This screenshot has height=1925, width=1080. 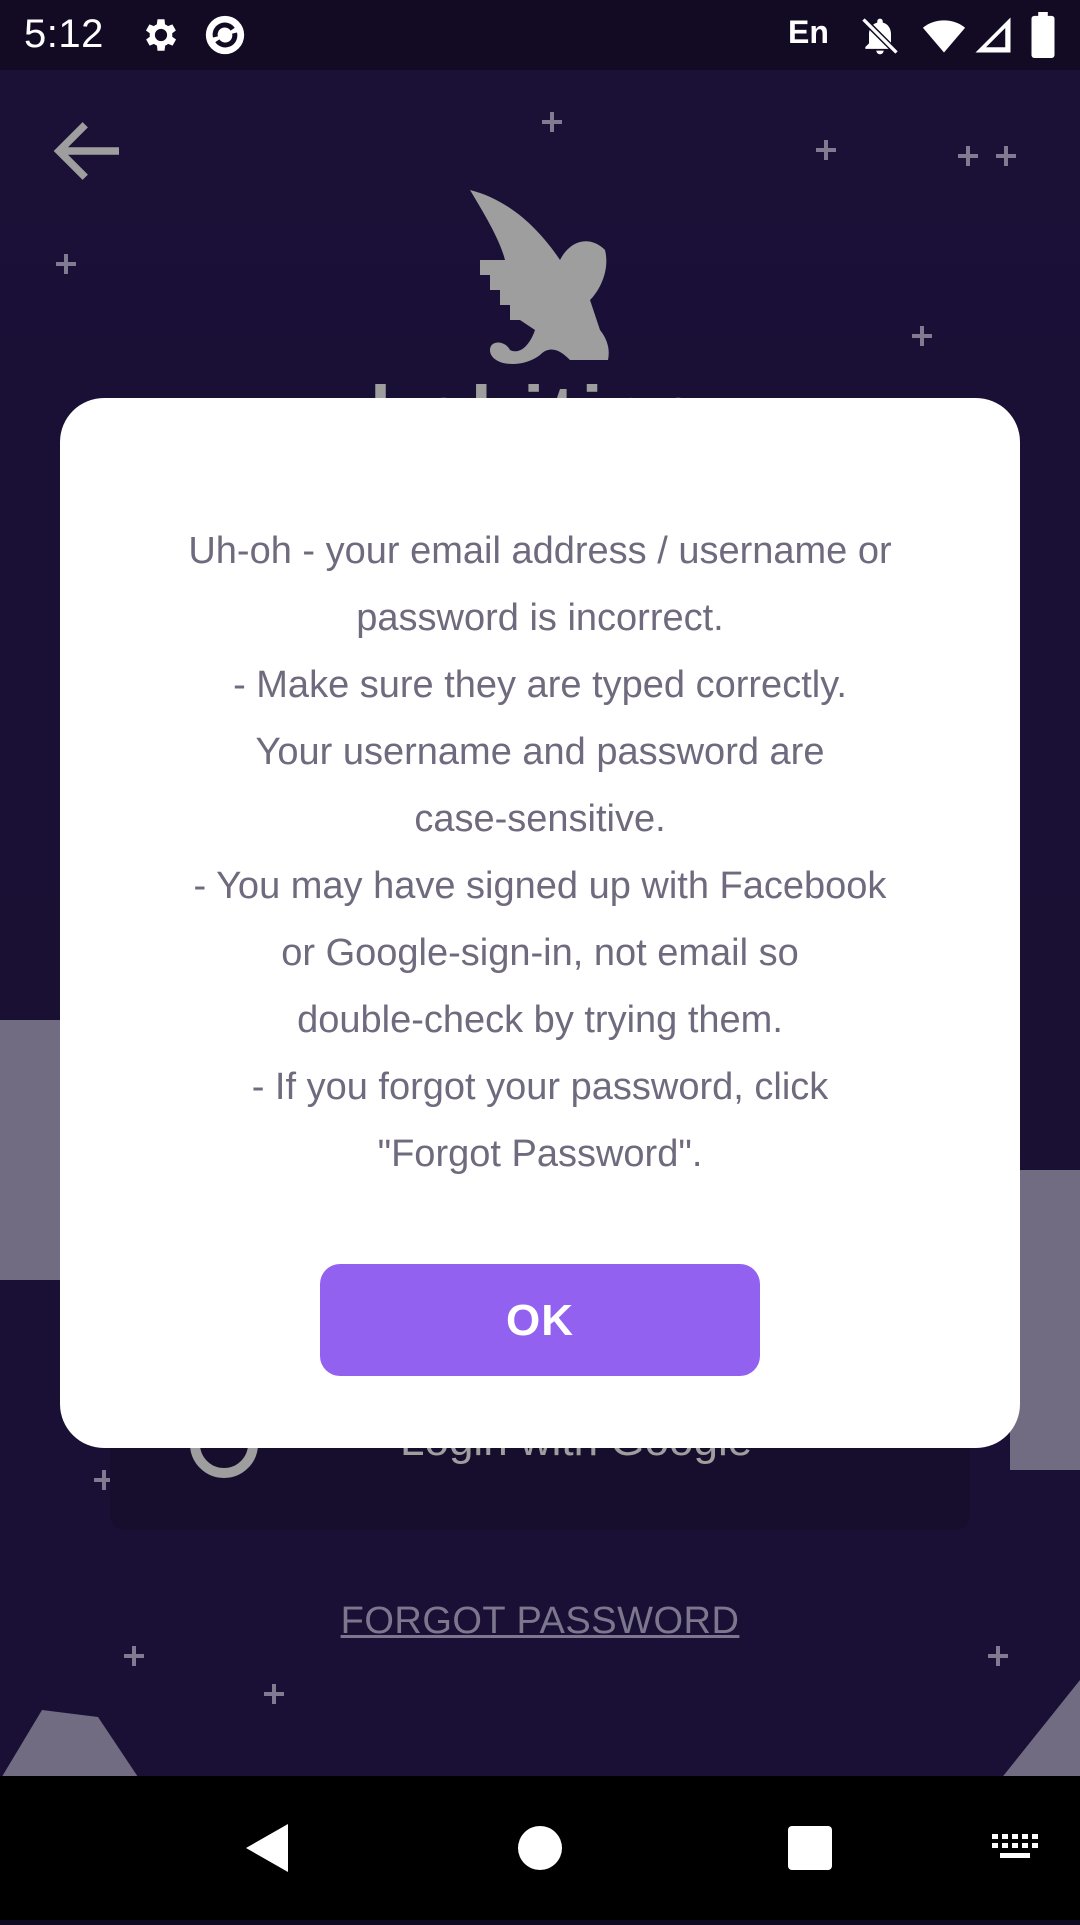 What do you see at coordinates (880, 38) in the screenshot?
I see `notifications-off-icon` at bounding box center [880, 38].